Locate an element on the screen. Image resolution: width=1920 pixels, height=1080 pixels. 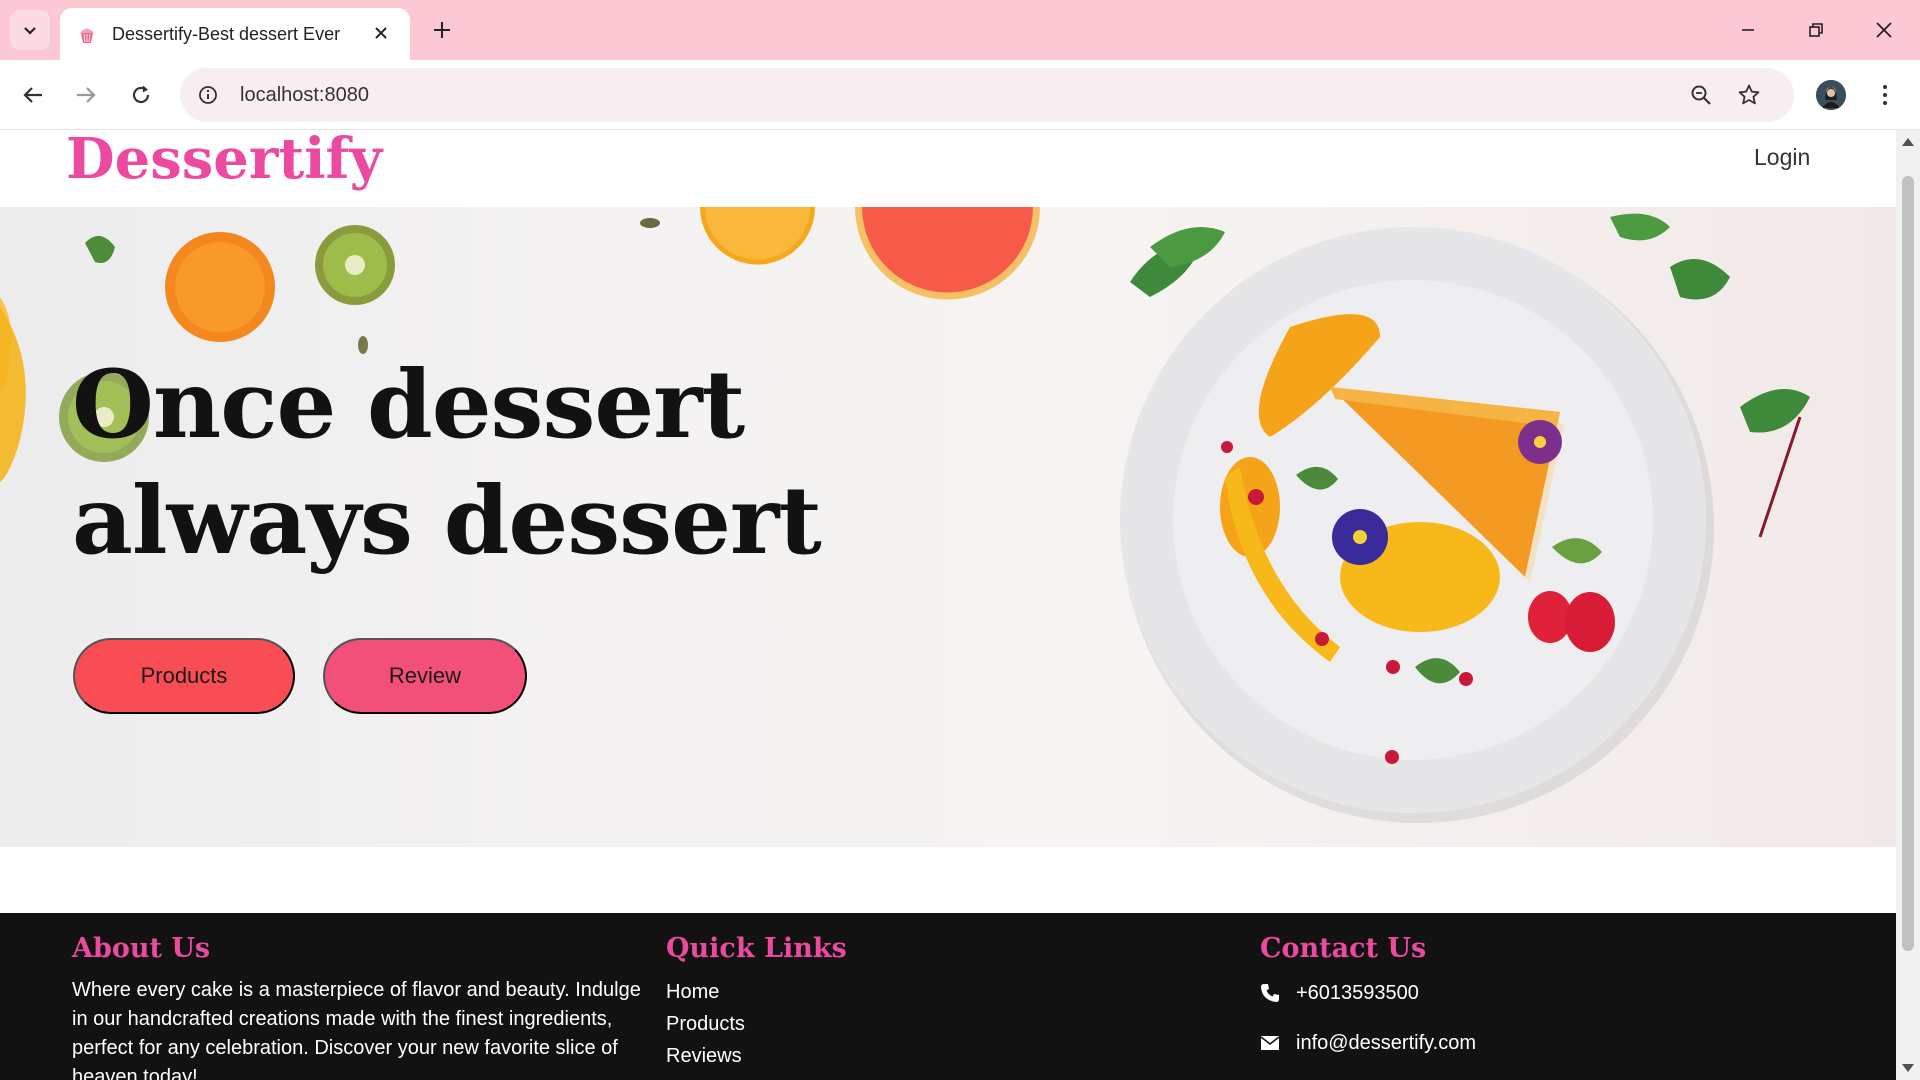
minimize-icon is located at coordinates (1748, 30).